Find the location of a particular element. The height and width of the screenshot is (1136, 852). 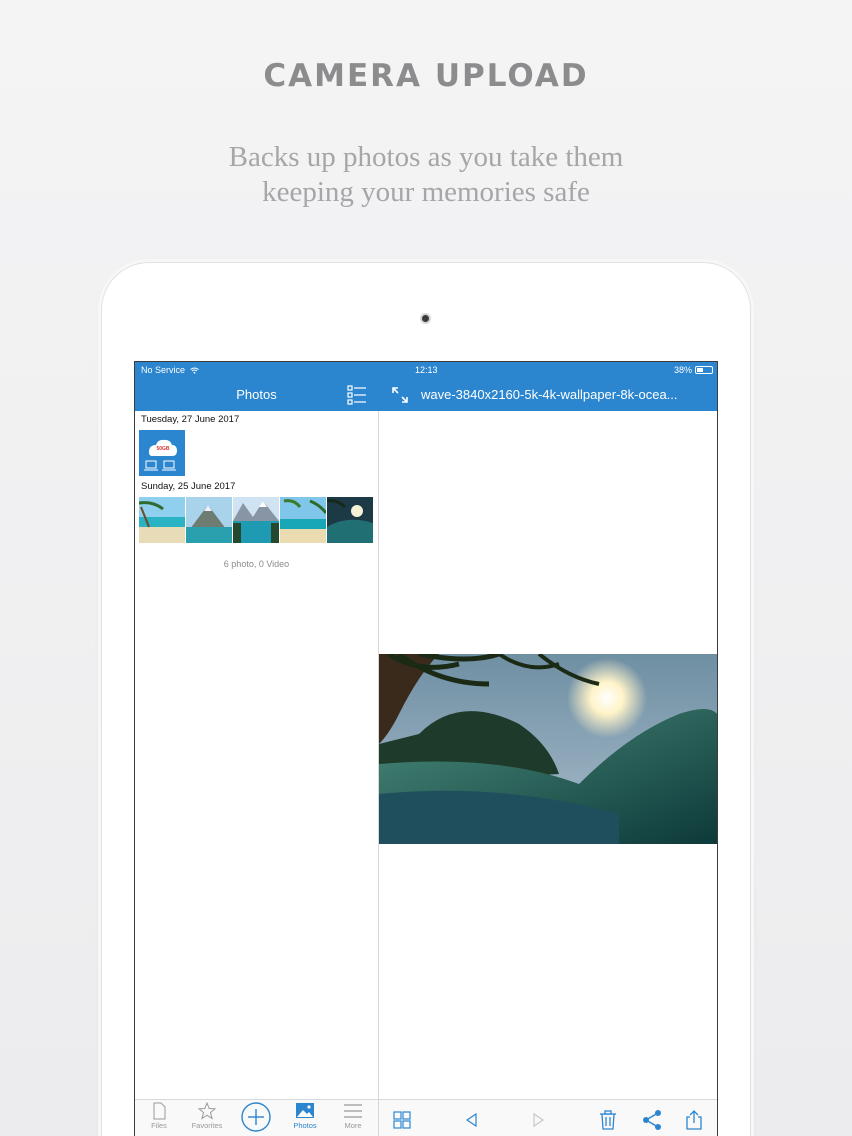

list-view-icon is located at coordinates (357, 395).